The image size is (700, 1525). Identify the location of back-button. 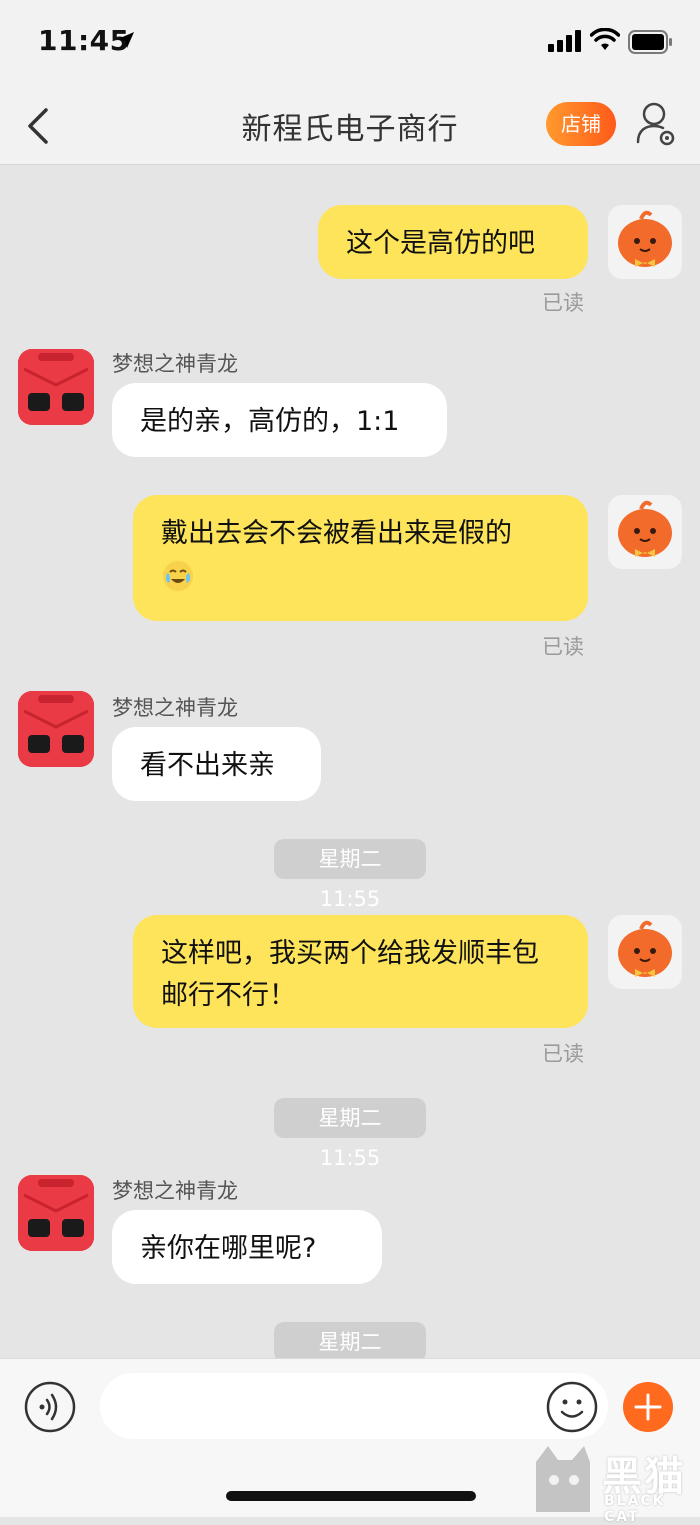
(37, 126).